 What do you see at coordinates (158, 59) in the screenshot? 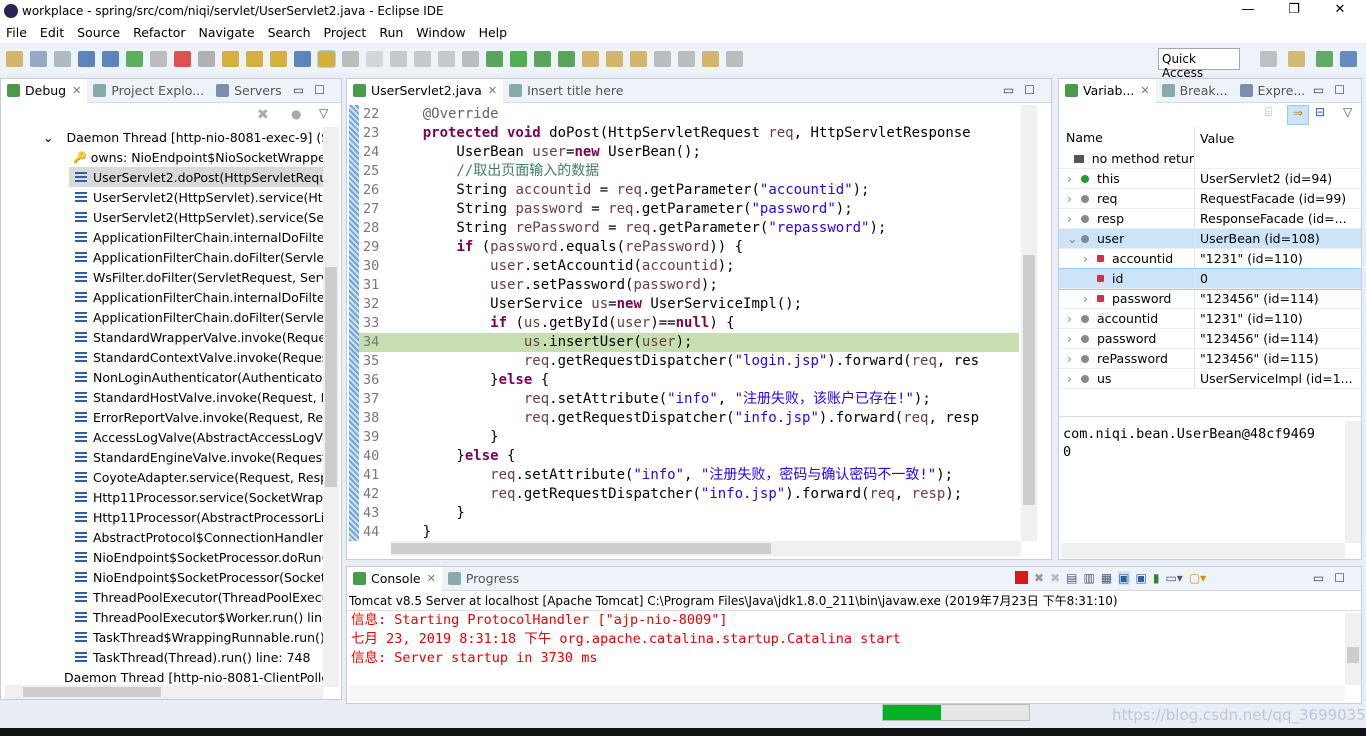
I see `suspend-icon` at bounding box center [158, 59].